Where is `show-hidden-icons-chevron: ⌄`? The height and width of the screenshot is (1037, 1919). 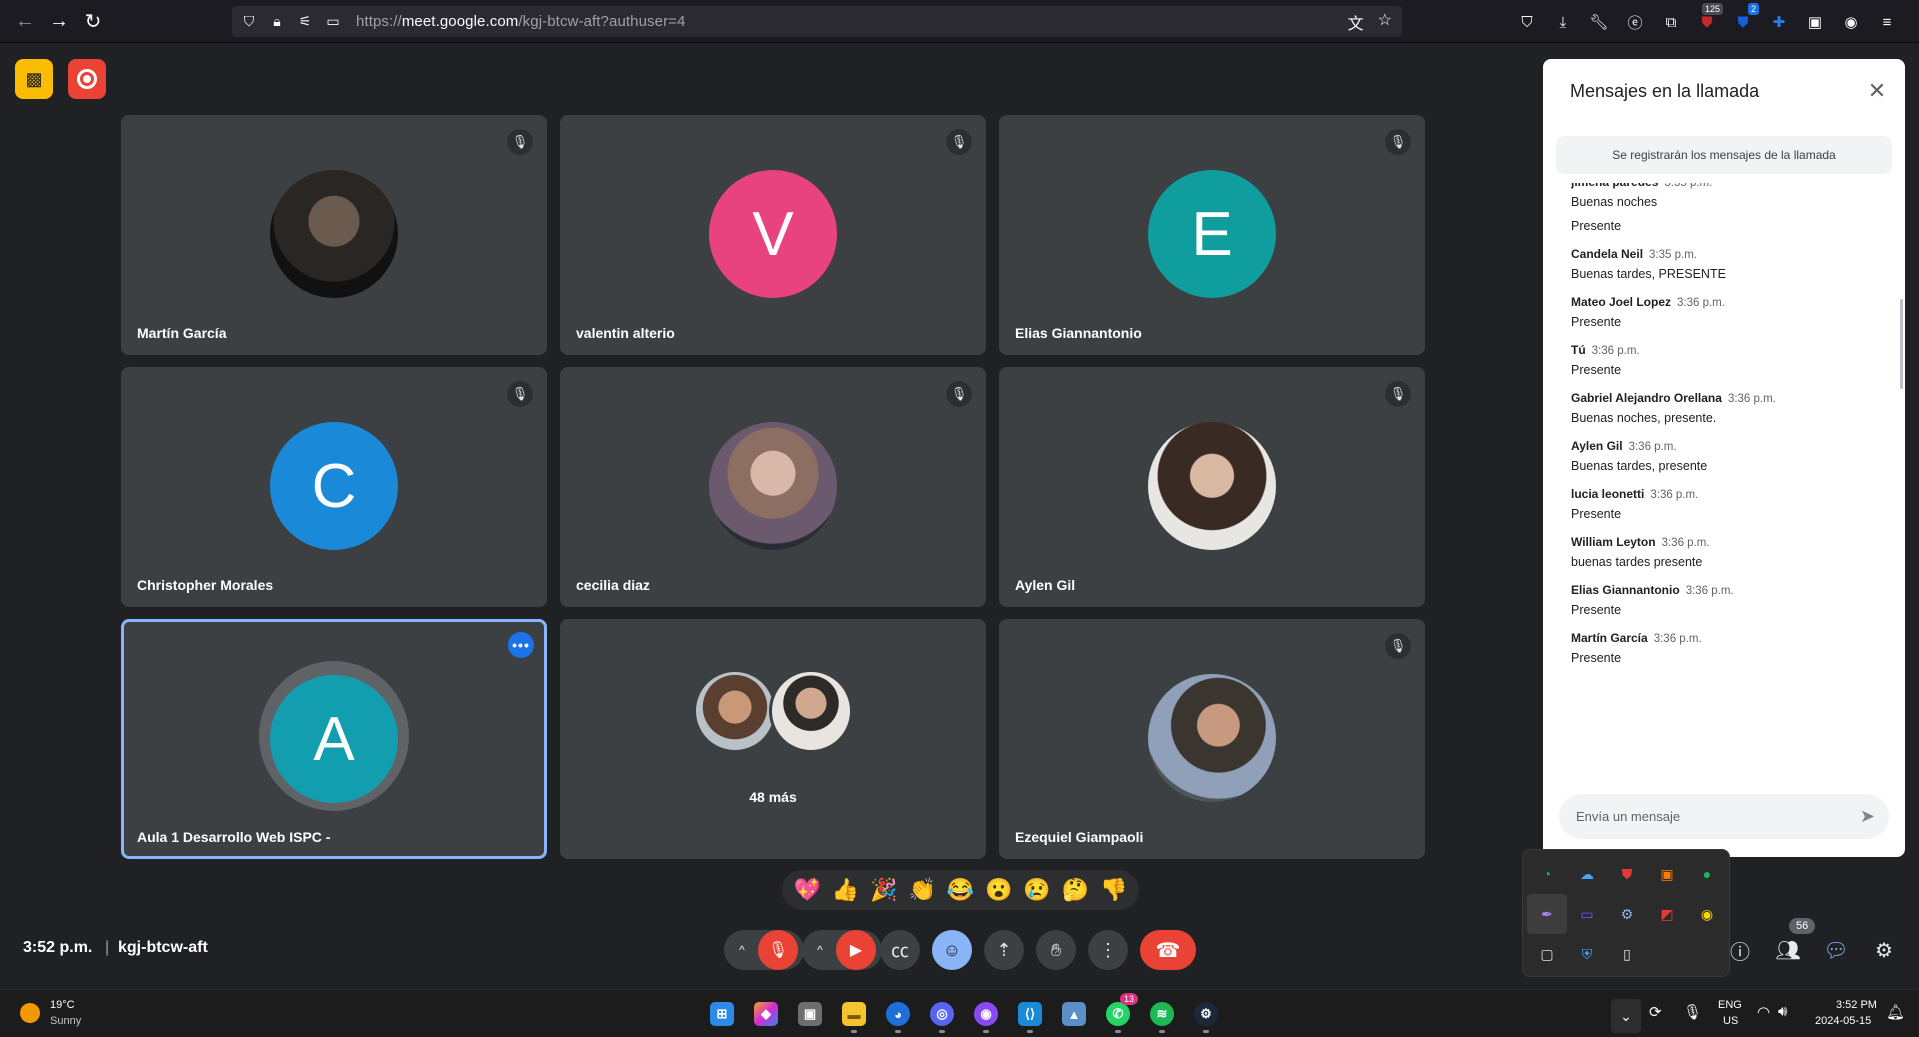
show-hidden-icons-chevron: ⌄ is located at coordinates (1626, 1016).